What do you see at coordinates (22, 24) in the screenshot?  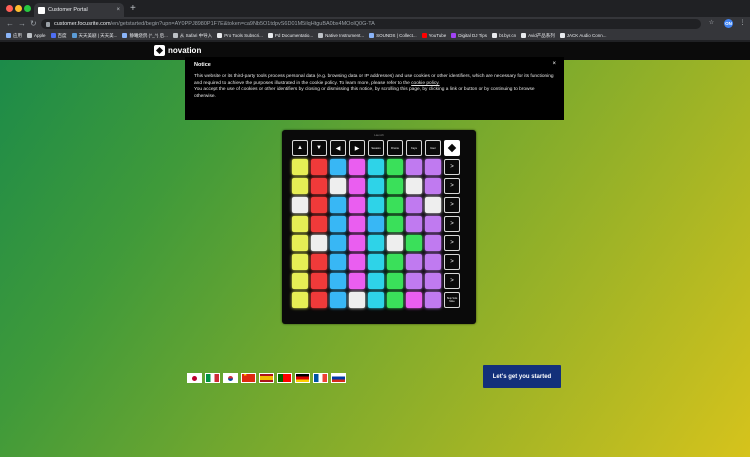 I see `forward-button: →` at bounding box center [22, 24].